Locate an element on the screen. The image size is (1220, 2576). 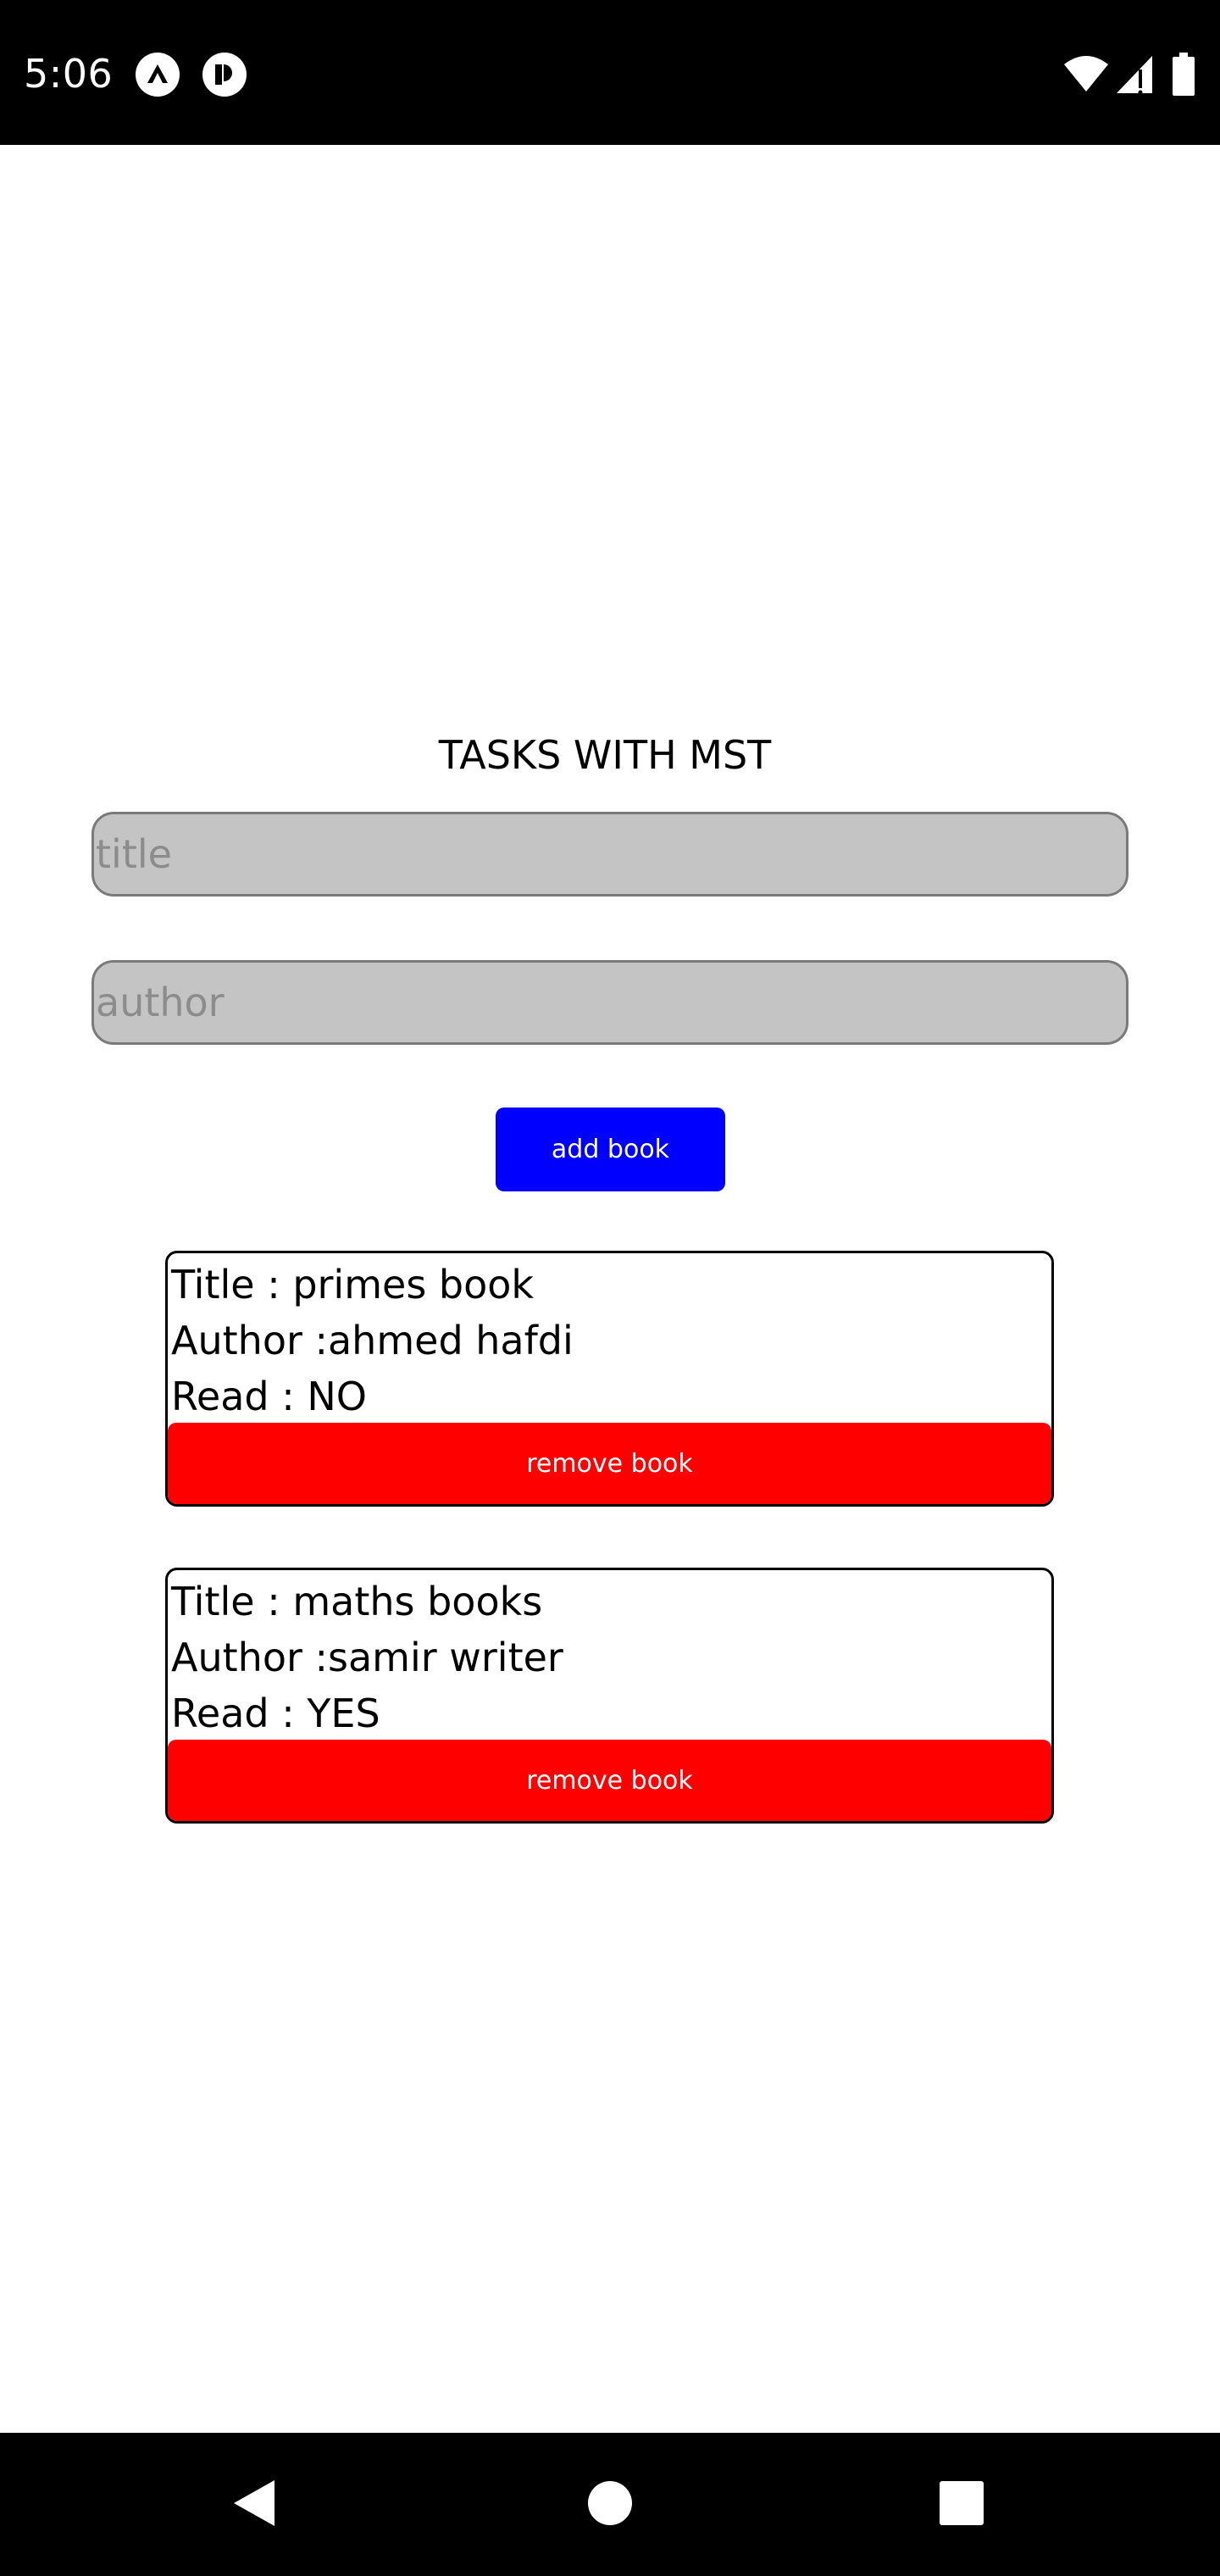
author-input is located at coordinates (610, 1002).